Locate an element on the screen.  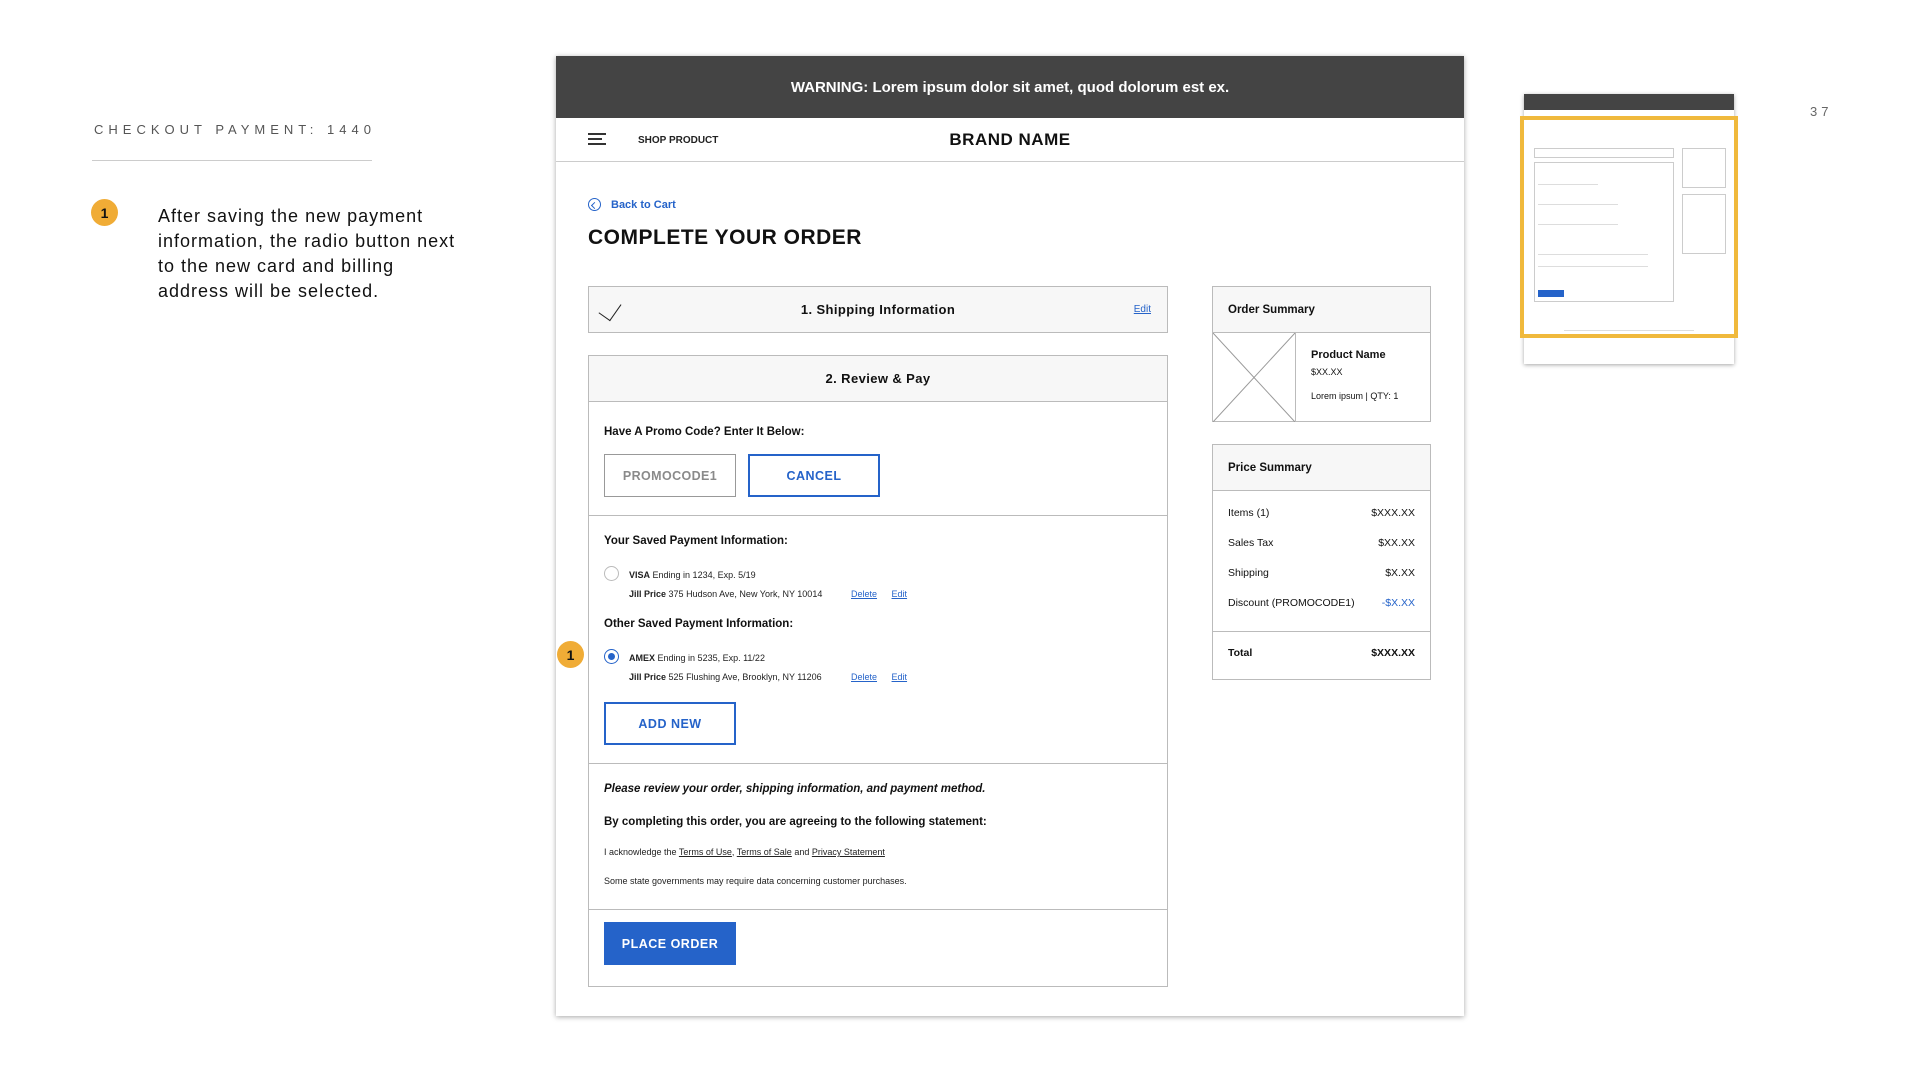
price-row-label: Items (1) is located at coordinates (1249, 513).